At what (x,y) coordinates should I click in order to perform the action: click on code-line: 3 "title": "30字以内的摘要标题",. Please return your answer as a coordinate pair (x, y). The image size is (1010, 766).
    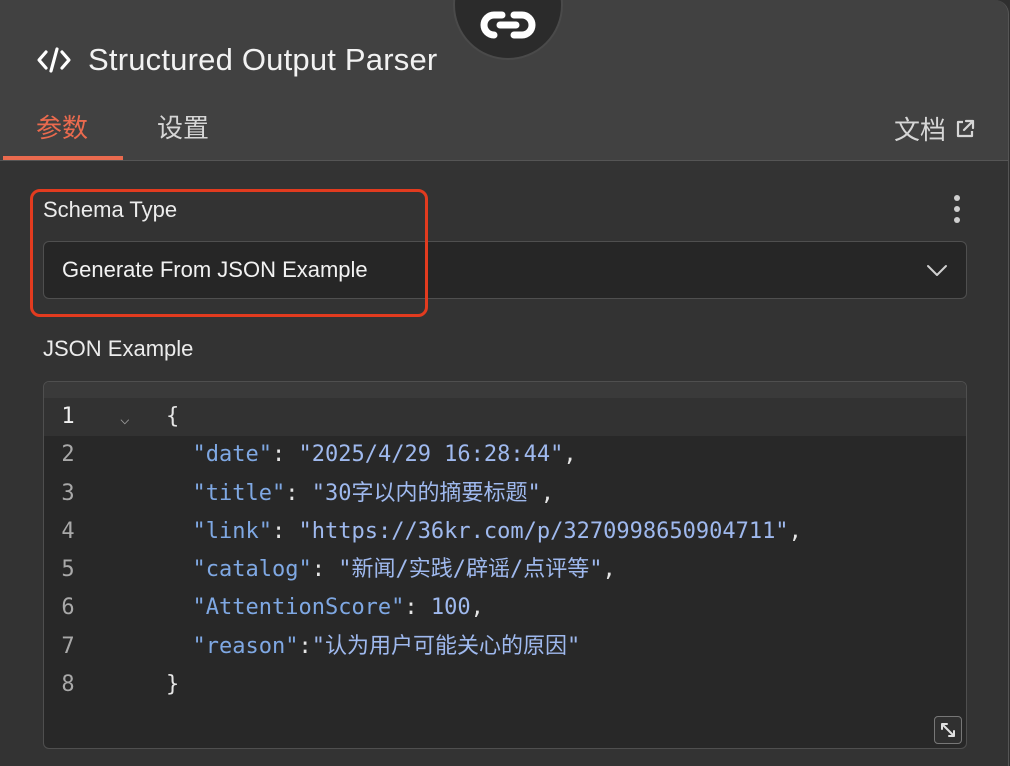
    Looking at the image, I should click on (505, 494).